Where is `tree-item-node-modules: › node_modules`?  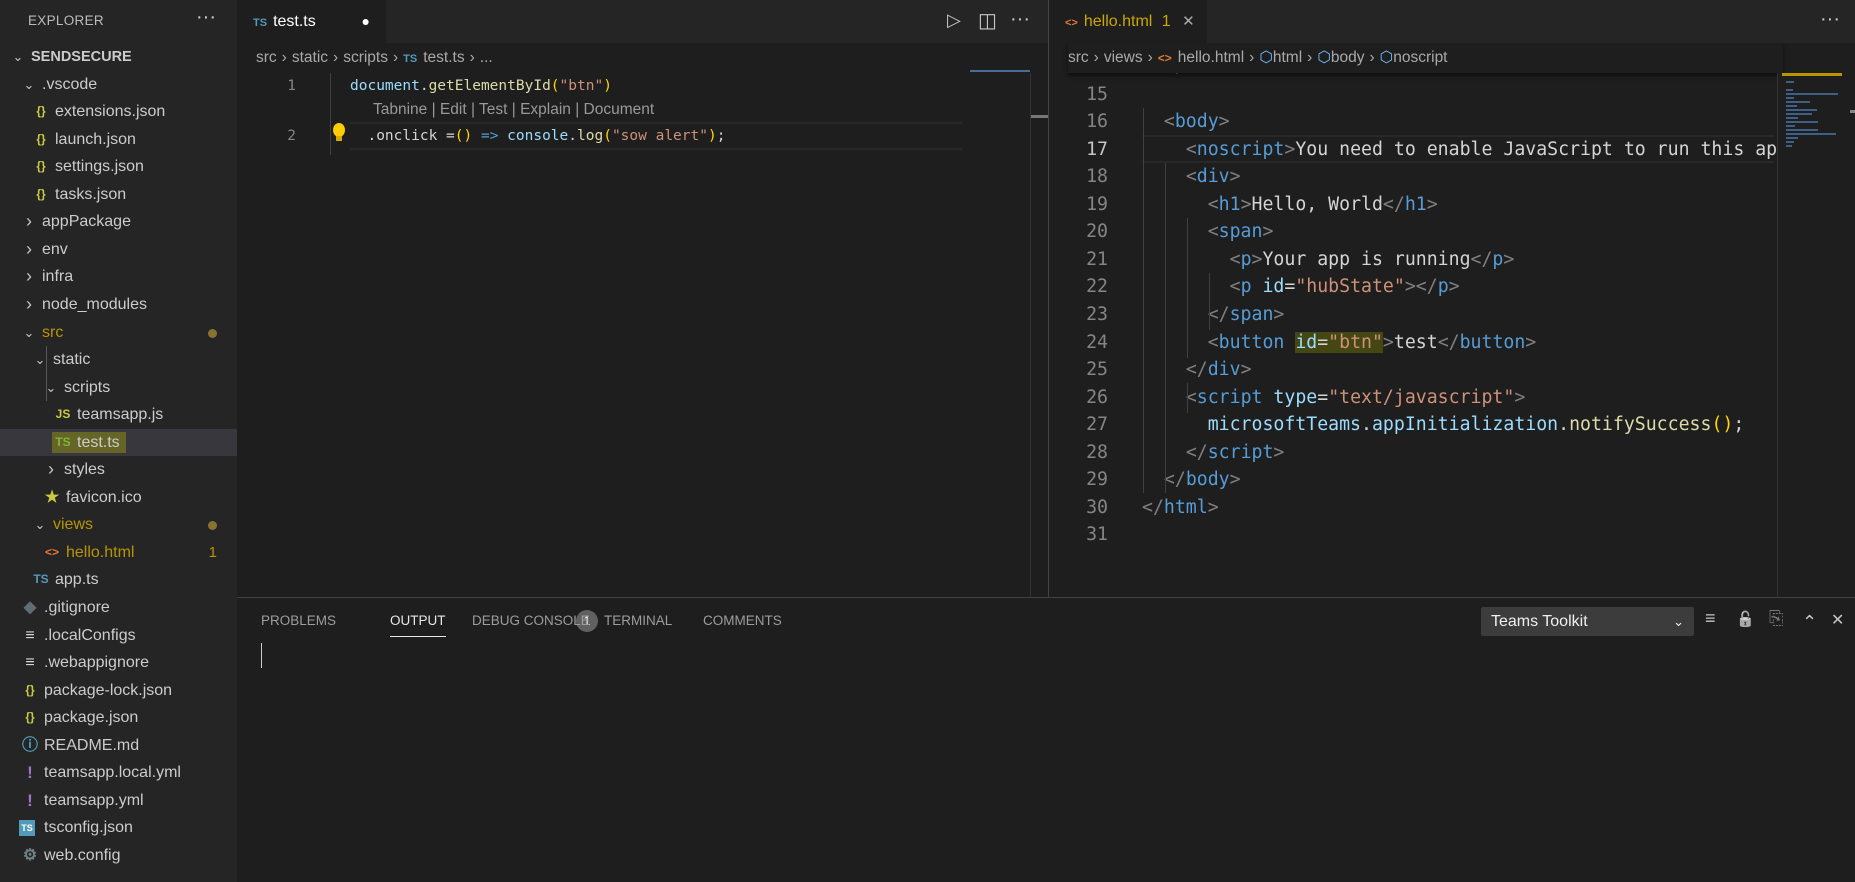
tree-item-node-modules: › node_modules is located at coordinates (118, 305).